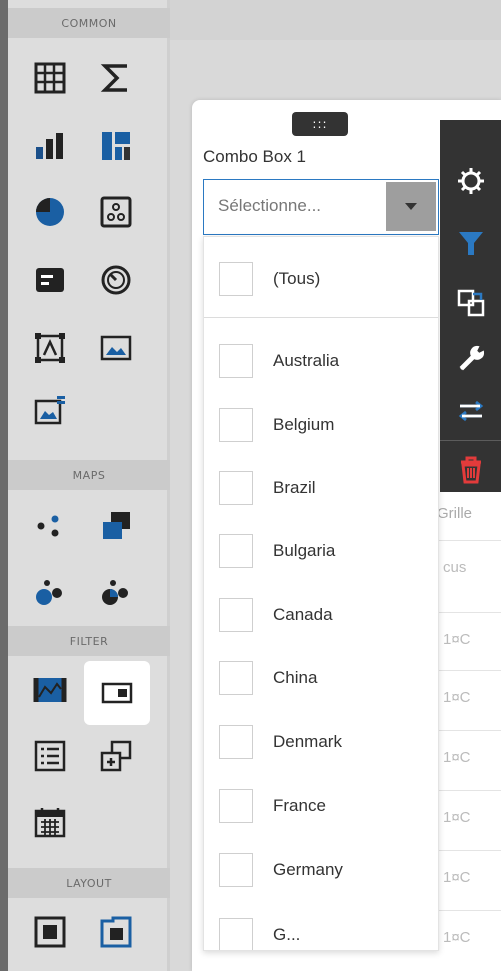 This screenshot has height=971, width=501. What do you see at coordinates (308, 869) in the screenshot?
I see `option-label: Germany` at bounding box center [308, 869].